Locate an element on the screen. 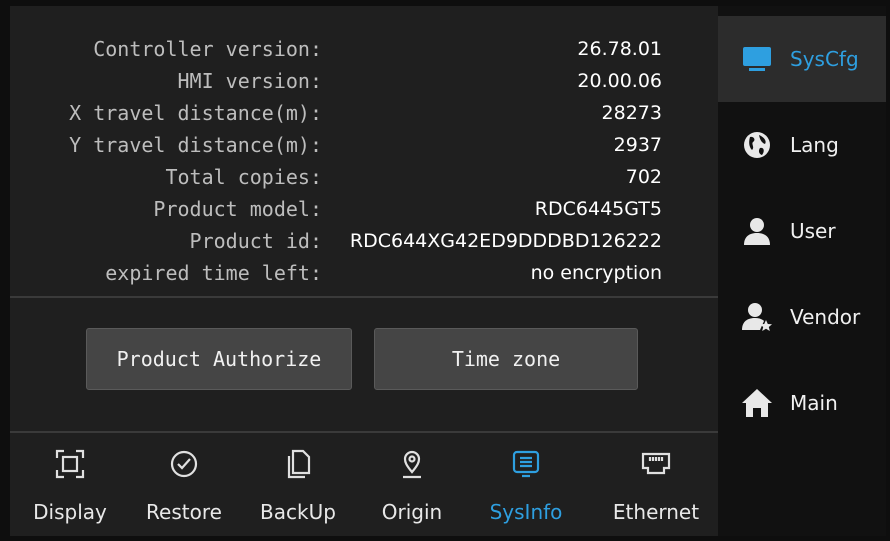 The image size is (890, 541). display-icon is located at coordinates (70, 464).